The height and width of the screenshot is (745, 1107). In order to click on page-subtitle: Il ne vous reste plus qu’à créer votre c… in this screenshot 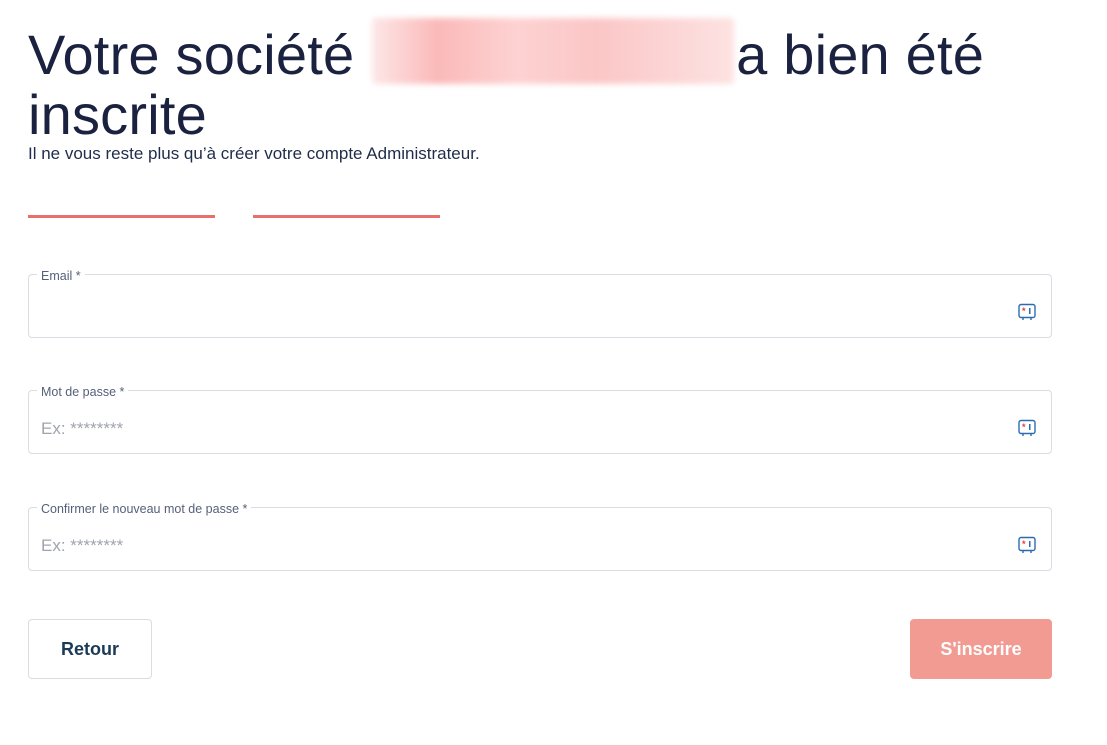, I will do `click(254, 153)`.